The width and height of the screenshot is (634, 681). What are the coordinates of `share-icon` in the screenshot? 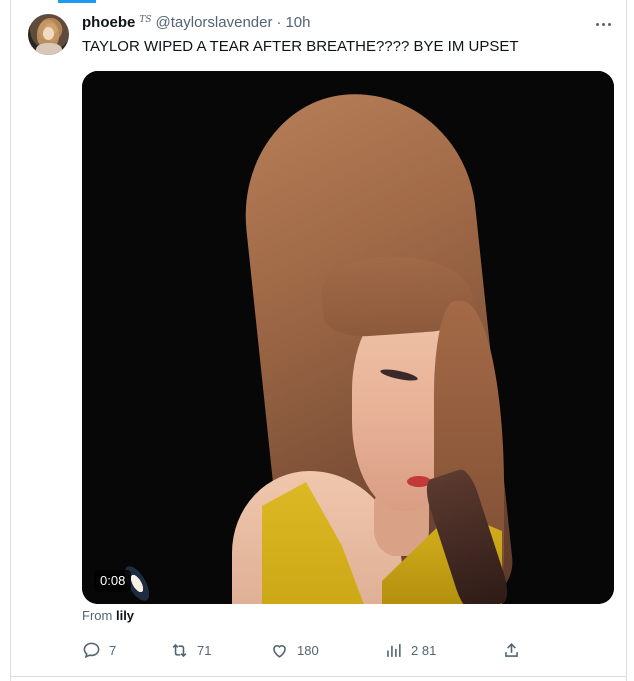 It's located at (511, 649).